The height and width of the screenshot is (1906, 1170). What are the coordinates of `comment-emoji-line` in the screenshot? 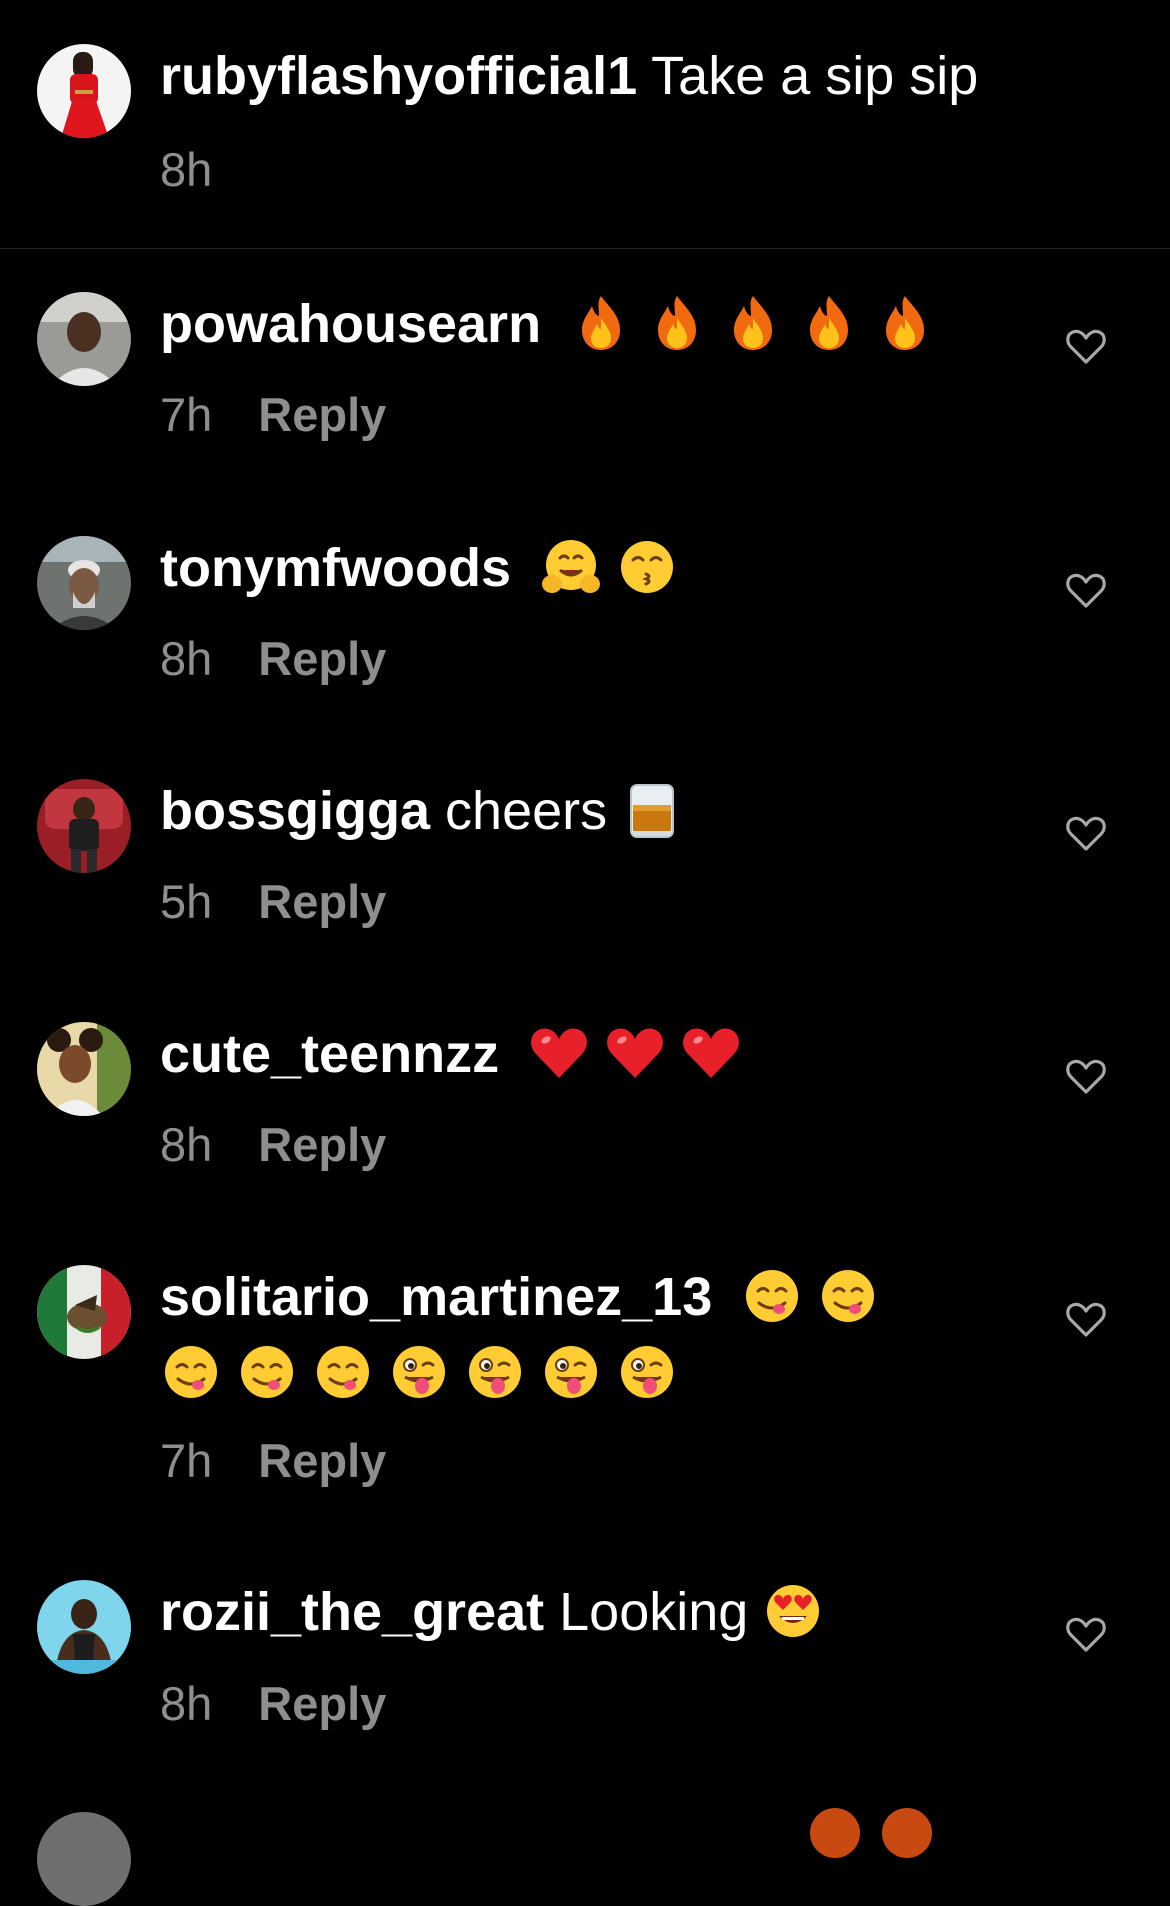 It's located at (412, 1373).